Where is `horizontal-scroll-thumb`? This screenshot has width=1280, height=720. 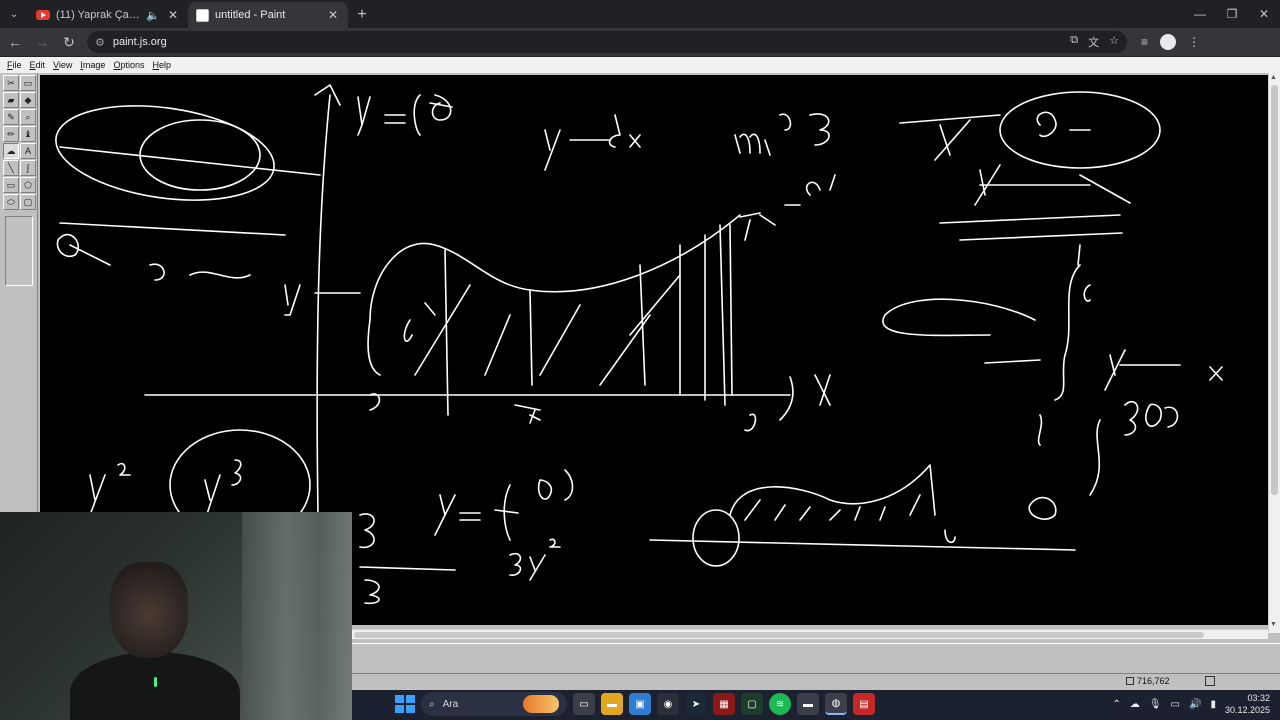 horizontal-scroll-thumb is located at coordinates (779, 635).